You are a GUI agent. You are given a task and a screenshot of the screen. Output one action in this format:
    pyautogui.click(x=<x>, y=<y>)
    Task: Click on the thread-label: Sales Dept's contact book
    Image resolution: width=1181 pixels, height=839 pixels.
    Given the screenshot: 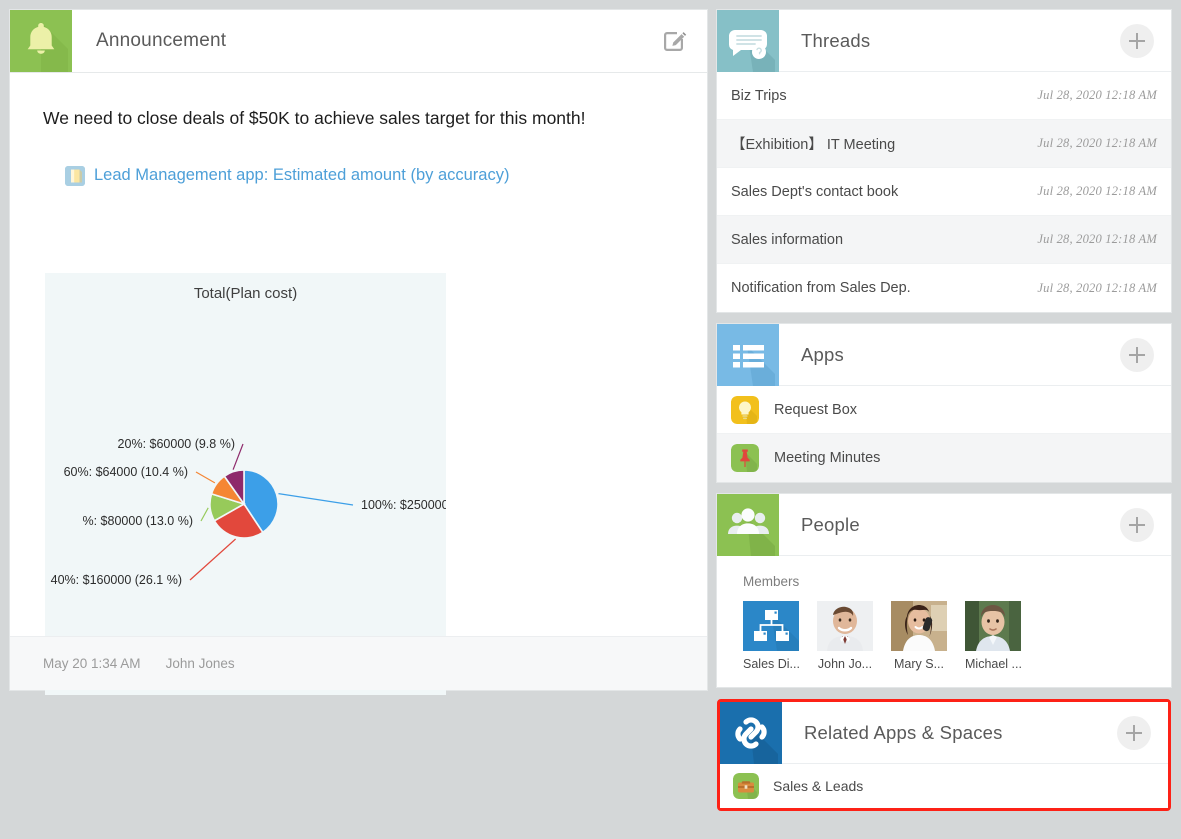 What is the action you would take?
    pyautogui.click(x=815, y=191)
    